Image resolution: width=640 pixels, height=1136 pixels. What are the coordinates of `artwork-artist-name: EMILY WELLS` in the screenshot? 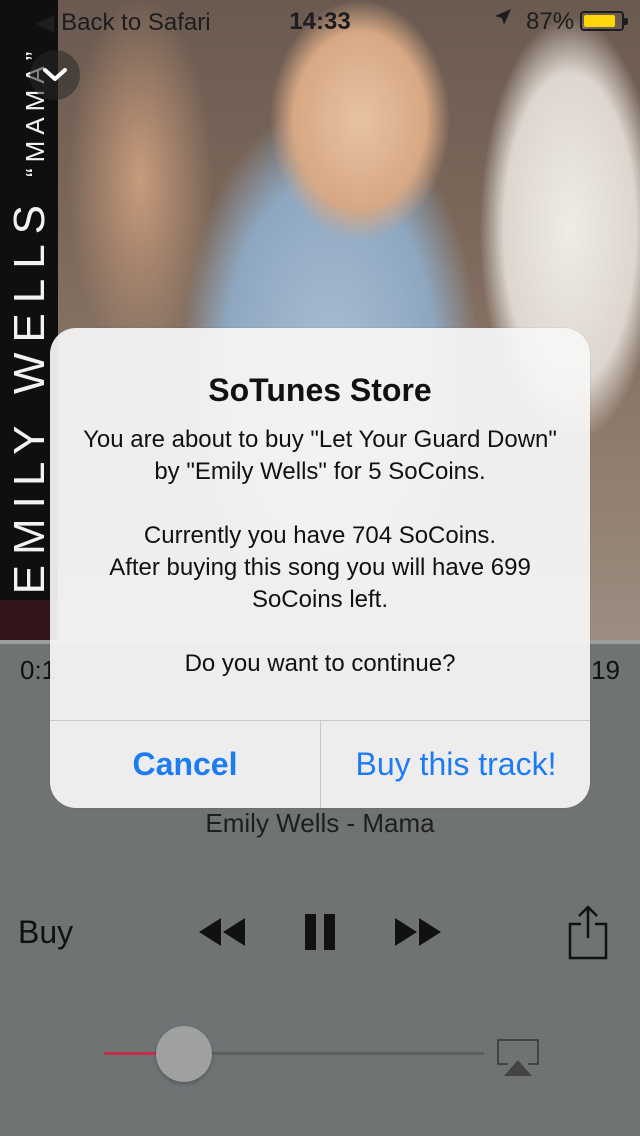 It's located at (29, 394).